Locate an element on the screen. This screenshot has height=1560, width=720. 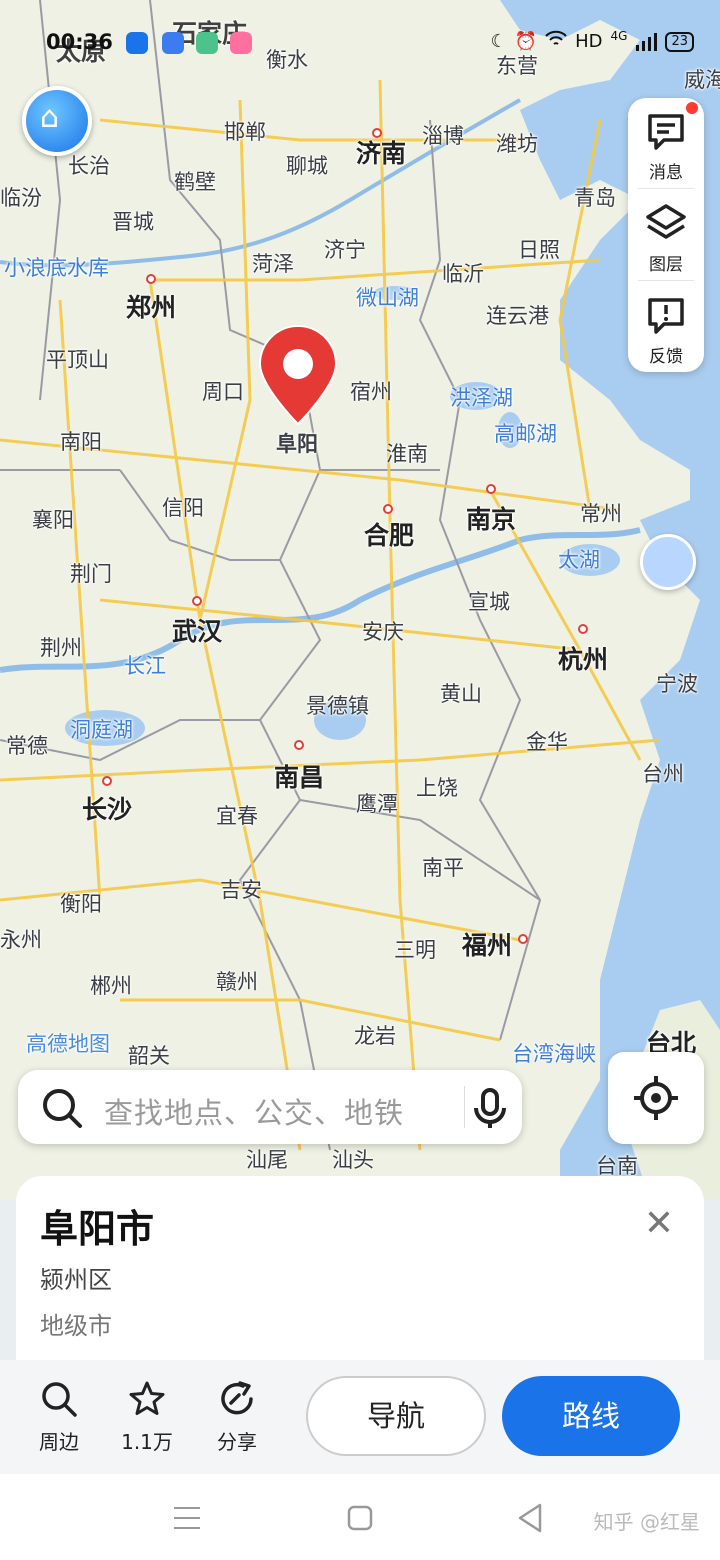
water-label: 微山湖 is located at coordinates (387, 298).